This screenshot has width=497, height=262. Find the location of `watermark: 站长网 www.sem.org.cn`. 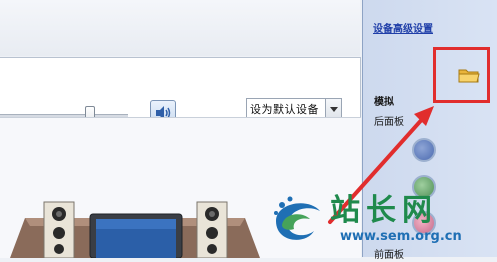

watermark: 站长网 www.sem.org.cn is located at coordinates (378, 221).